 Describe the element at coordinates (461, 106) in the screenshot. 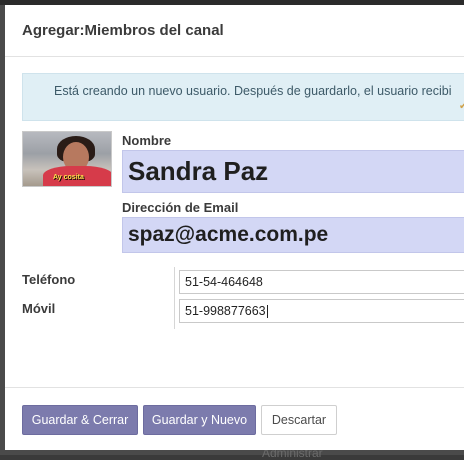

I see `info-banner-tail-icon: ✔` at that location.